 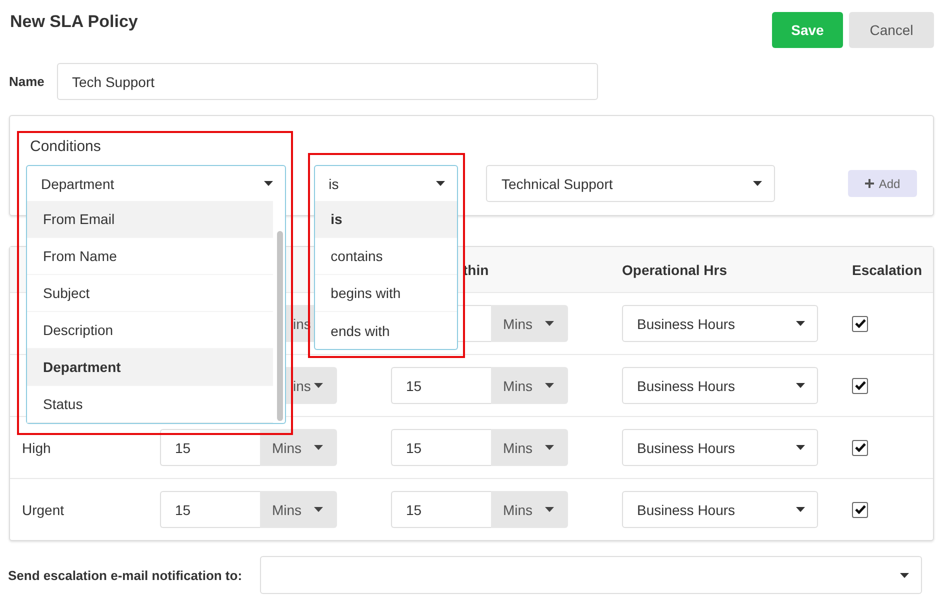 What do you see at coordinates (66, 147) in the screenshot?
I see `conditions-heading: Conditions` at bounding box center [66, 147].